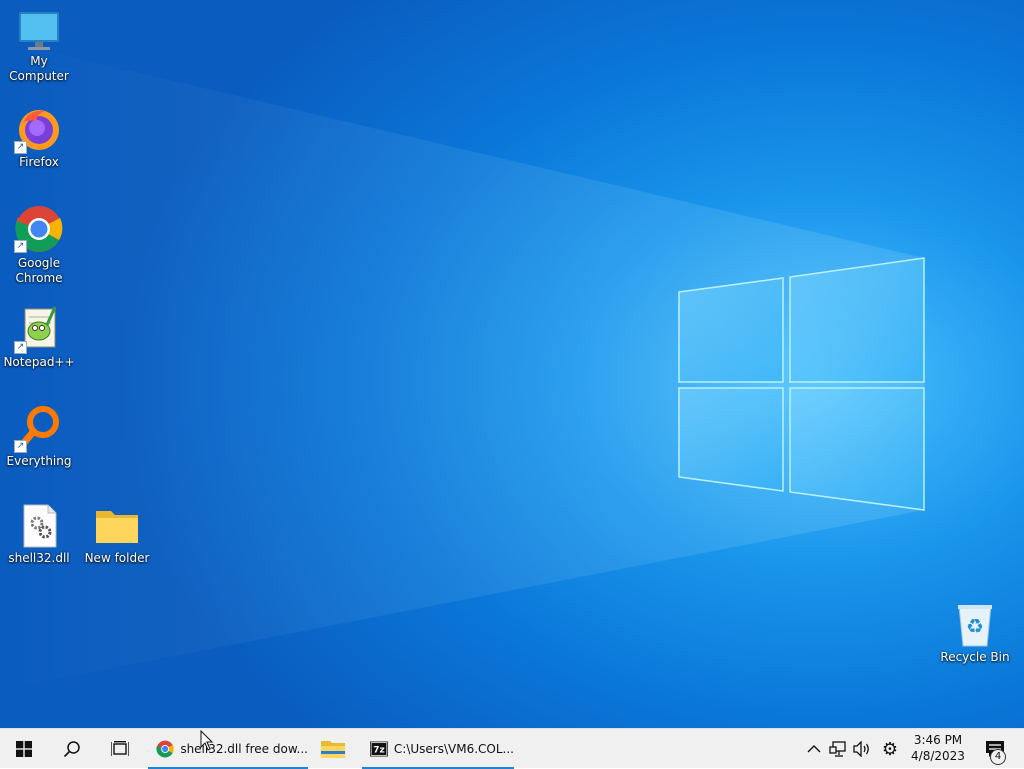  I want to click on desktop-icon-new-folder: New folder, so click(117, 534).